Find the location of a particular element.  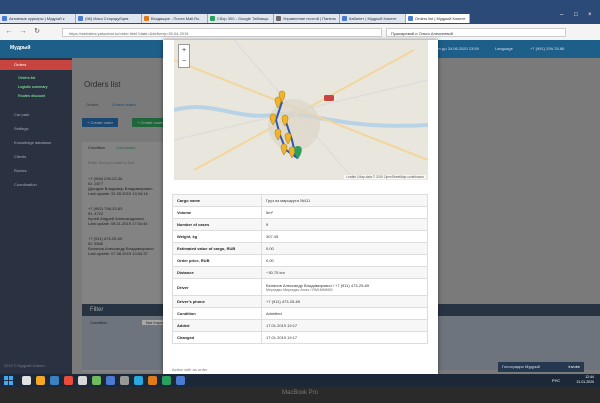

firefox-icon is located at coordinates (152, 380).